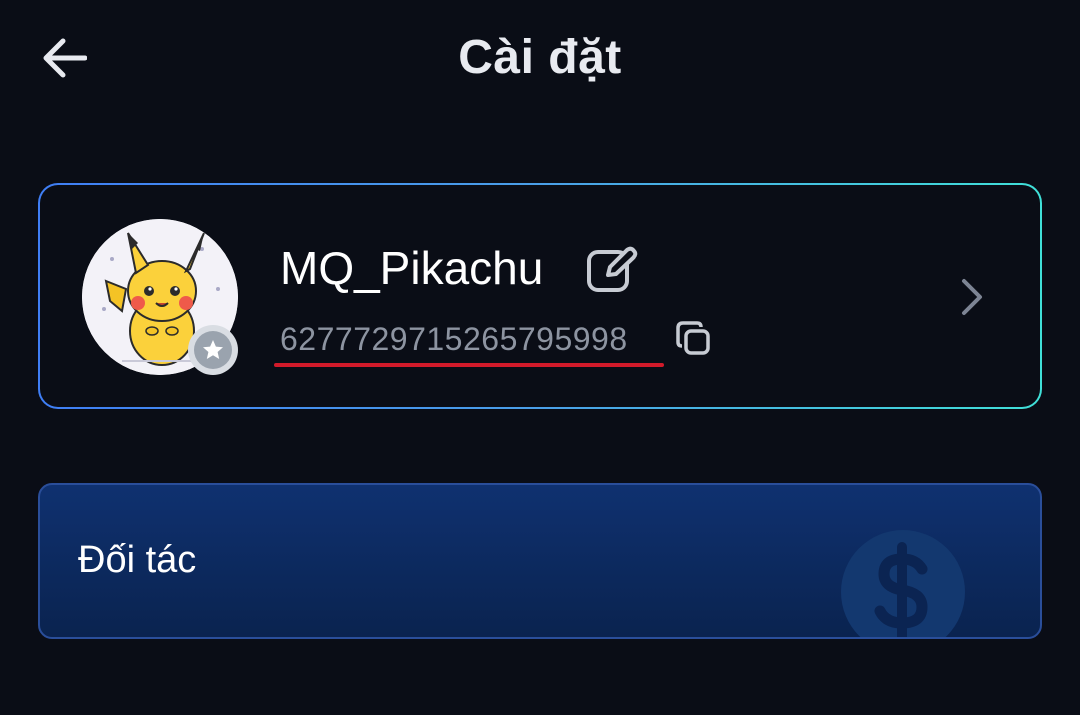 The image size is (1080, 715). What do you see at coordinates (454, 339) in the screenshot?
I see `user-id: 6277729715265795998` at bounding box center [454, 339].